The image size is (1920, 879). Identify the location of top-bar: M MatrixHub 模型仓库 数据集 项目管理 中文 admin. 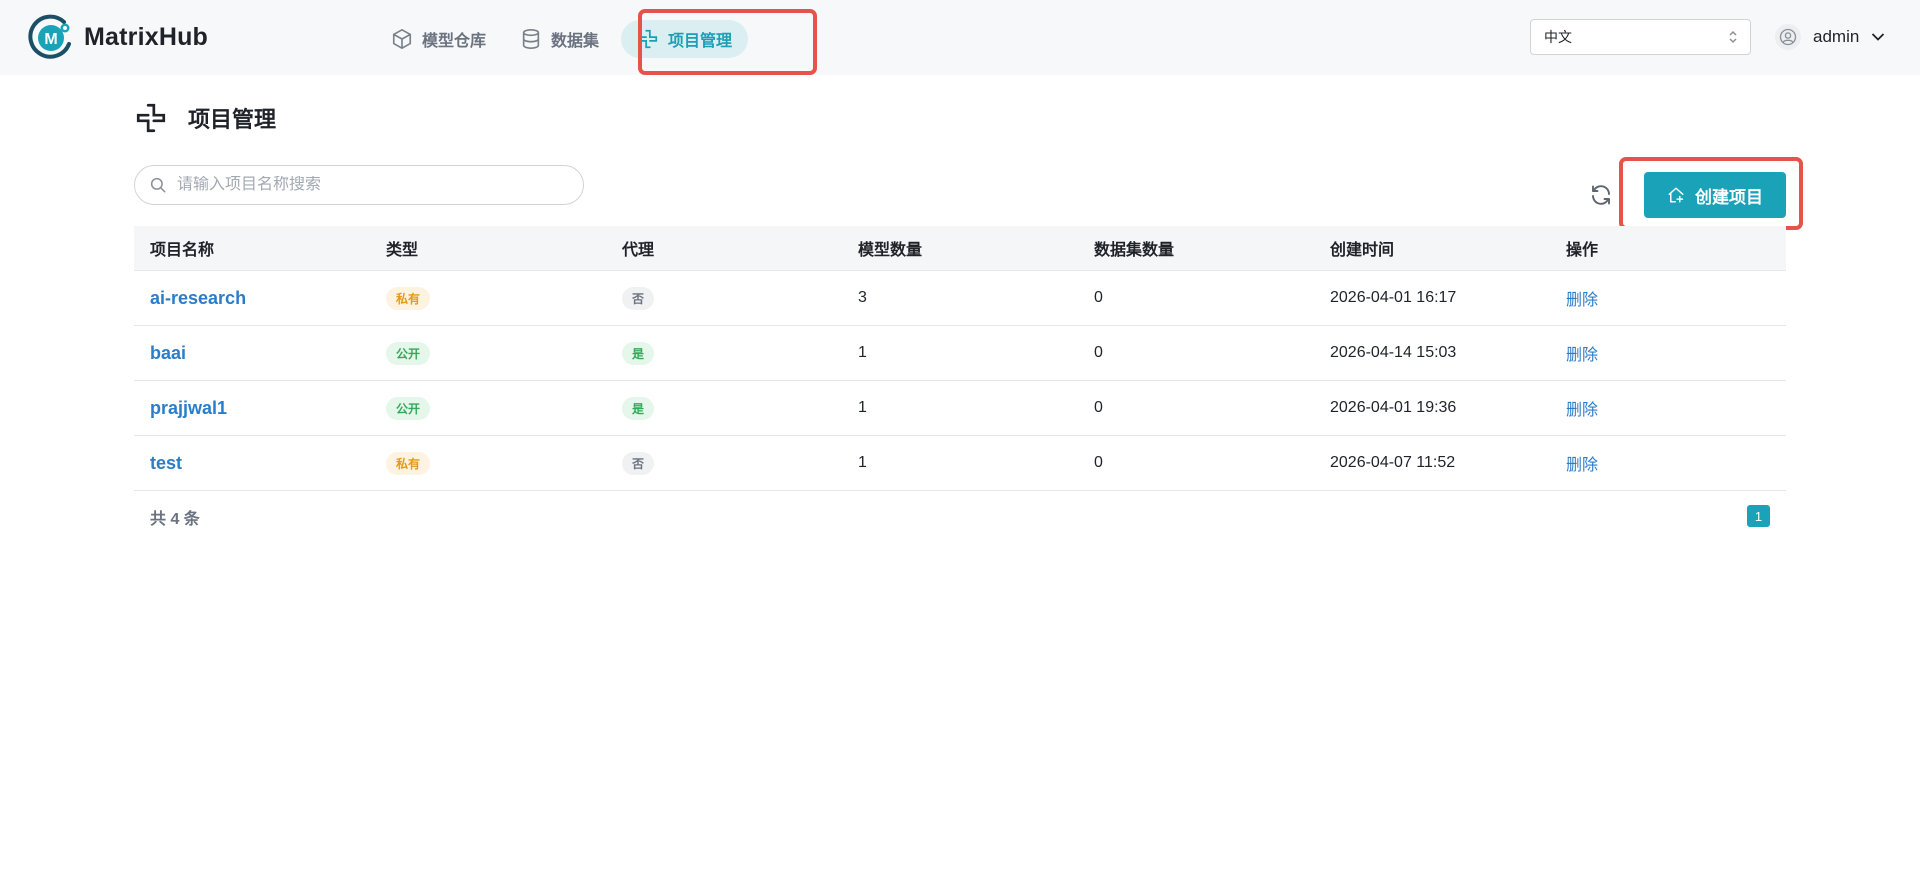
(960, 37).